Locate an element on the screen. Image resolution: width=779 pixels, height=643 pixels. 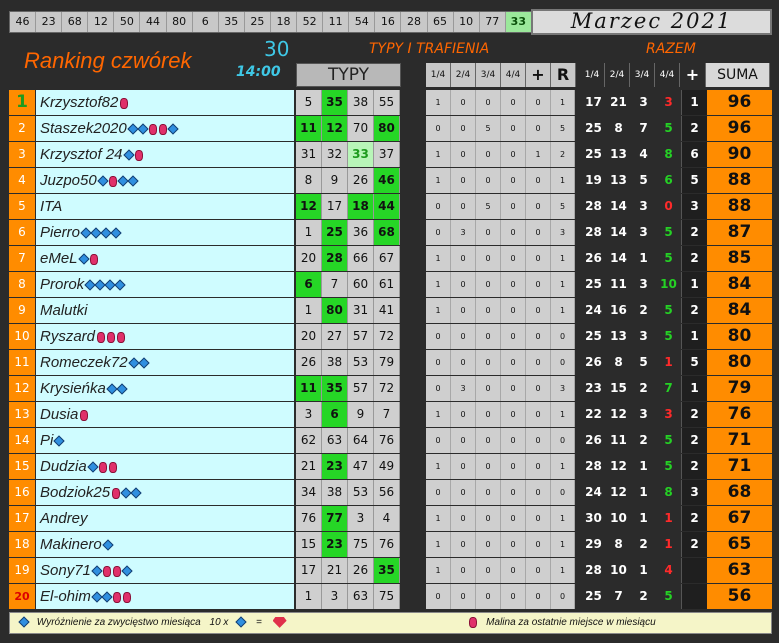
player-name: Dusia is located at coordinates (59, 414).